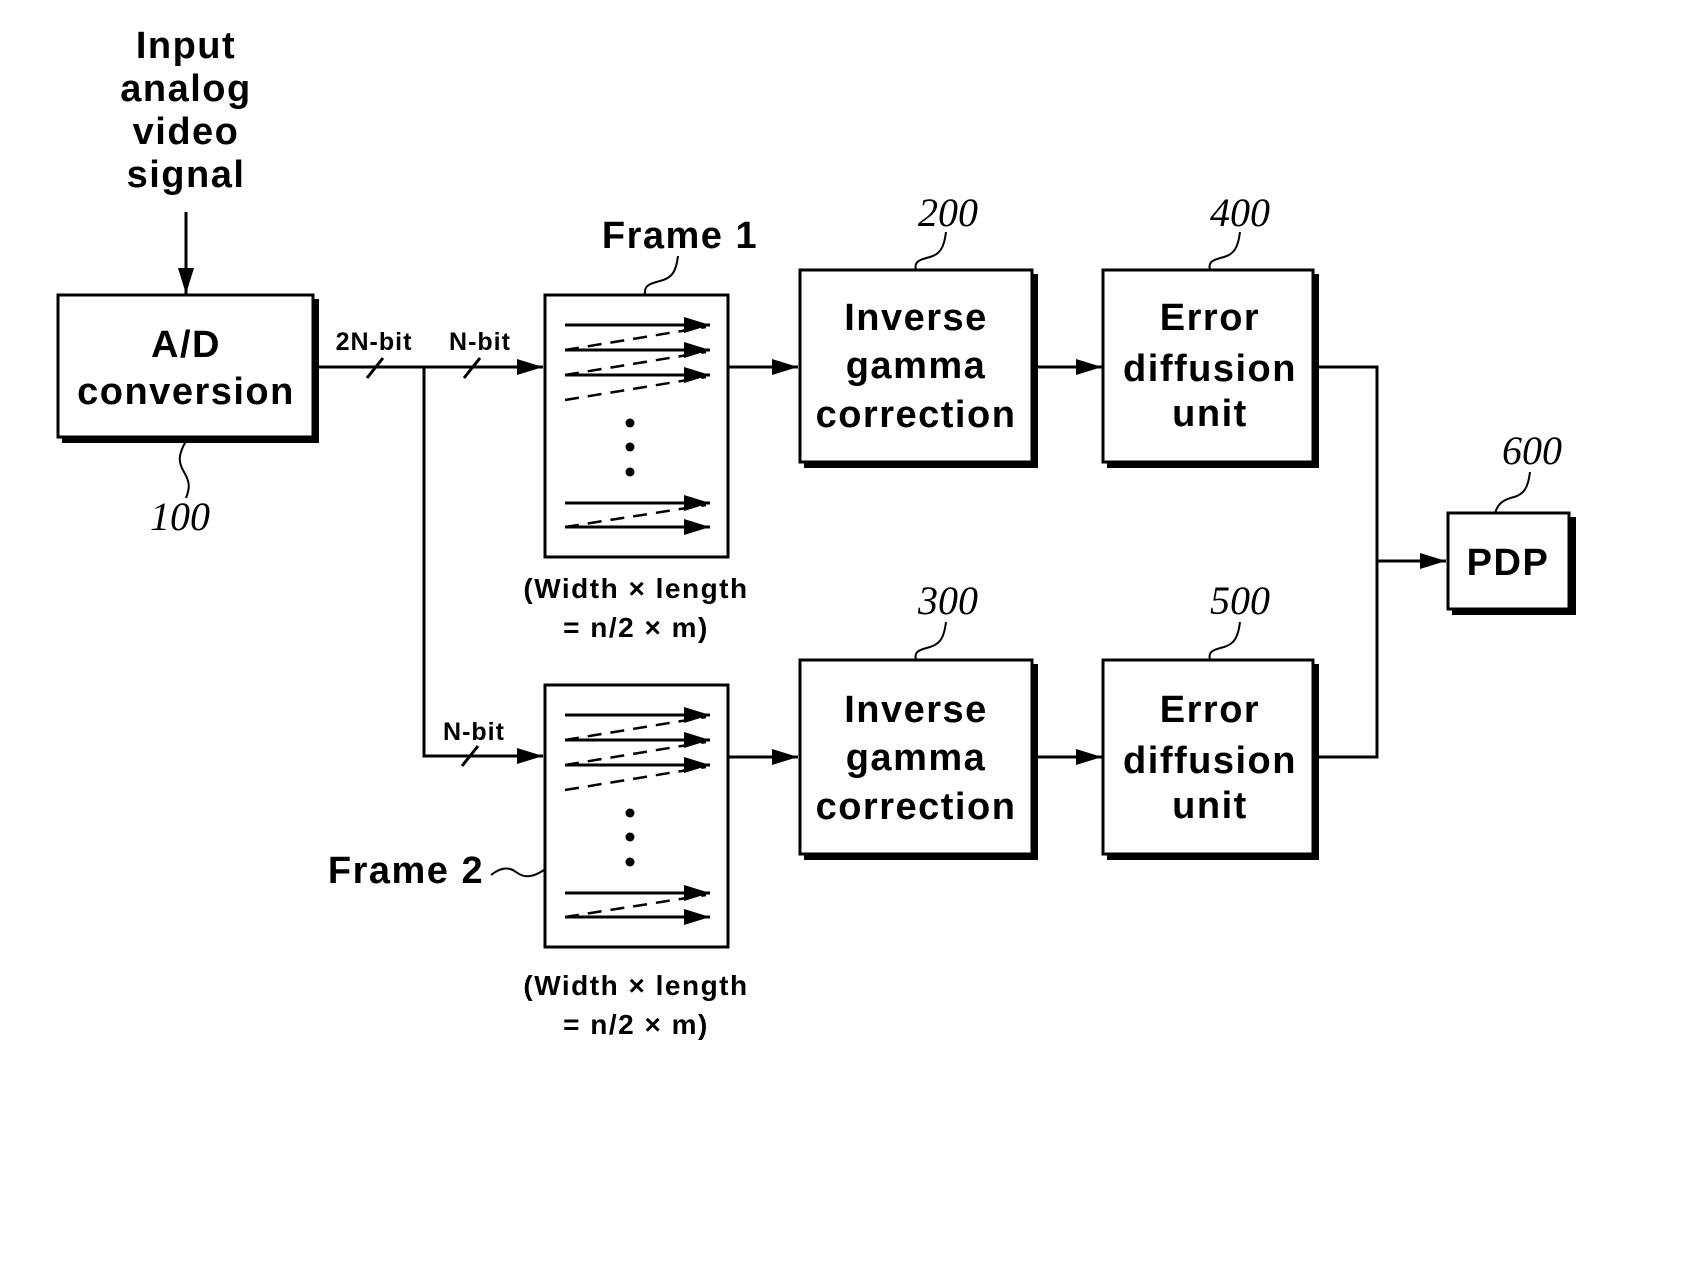 This screenshot has height=1277, width=1686. I want to click on frame2-box, so click(636, 816).